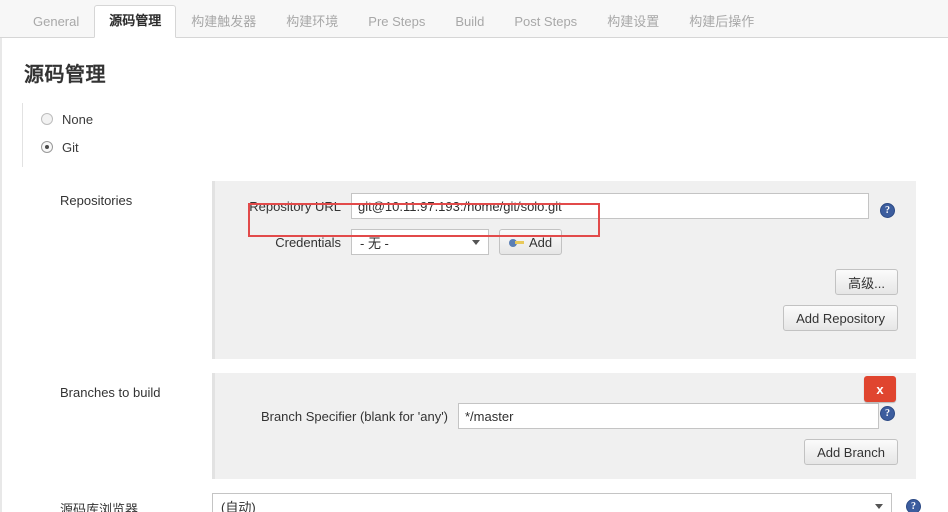 The image size is (948, 512). What do you see at coordinates (56, 22) in the screenshot?
I see `tab-general: General` at bounding box center [56, 22].